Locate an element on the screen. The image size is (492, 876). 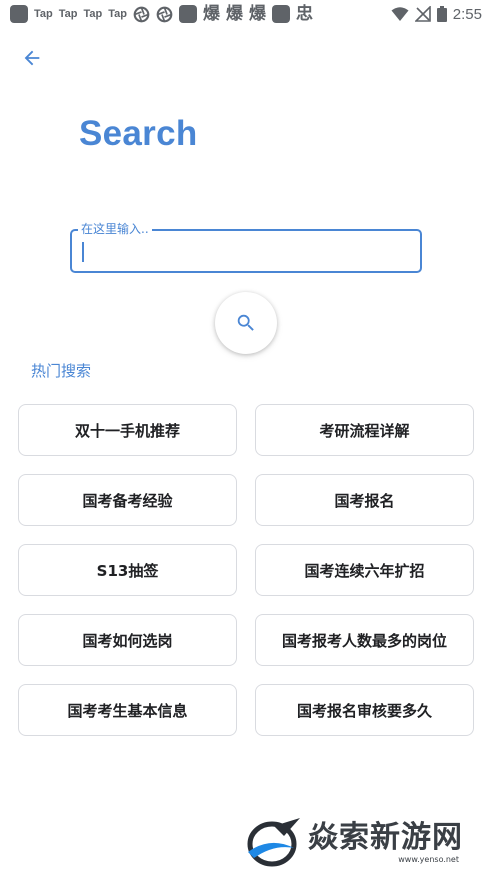
back-button is located at coordinates (32, 58).